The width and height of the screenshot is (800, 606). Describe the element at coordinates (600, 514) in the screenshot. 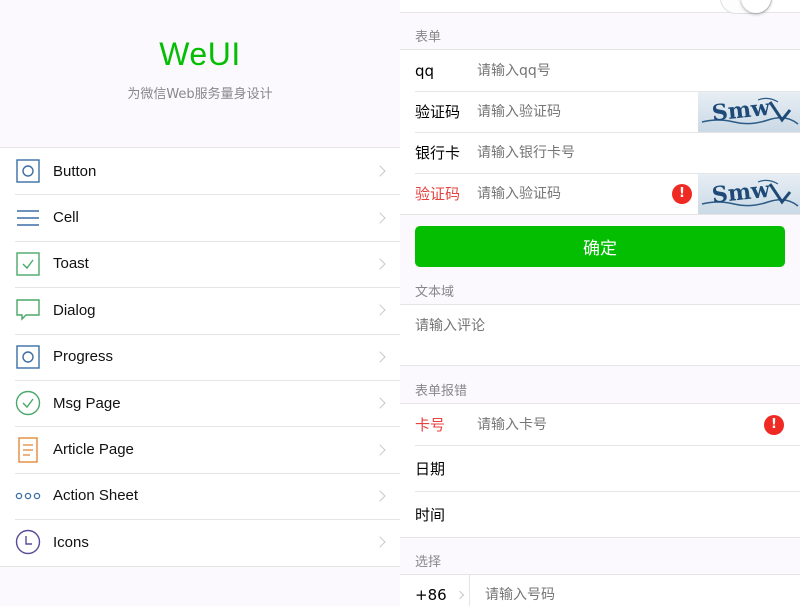

I see `time-cell: 时间` at that location.